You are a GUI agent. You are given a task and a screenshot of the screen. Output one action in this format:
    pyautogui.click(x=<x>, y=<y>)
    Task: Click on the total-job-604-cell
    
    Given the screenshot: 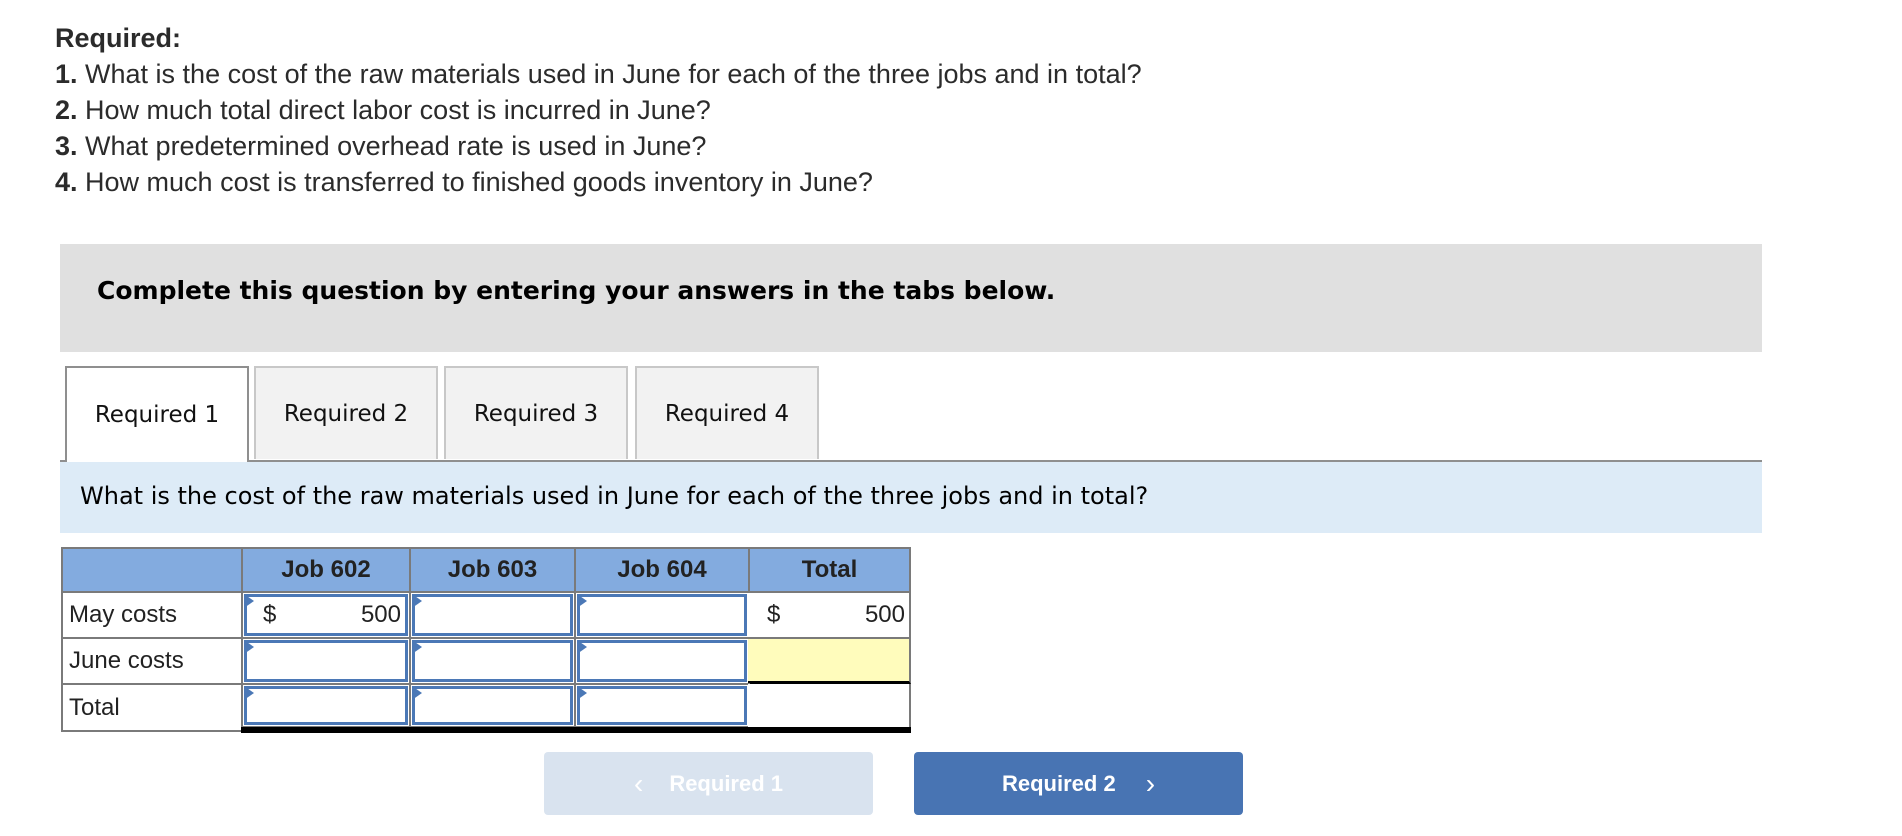 What is the action you would take?
    pyautogui.click(x=662, y=705)
    